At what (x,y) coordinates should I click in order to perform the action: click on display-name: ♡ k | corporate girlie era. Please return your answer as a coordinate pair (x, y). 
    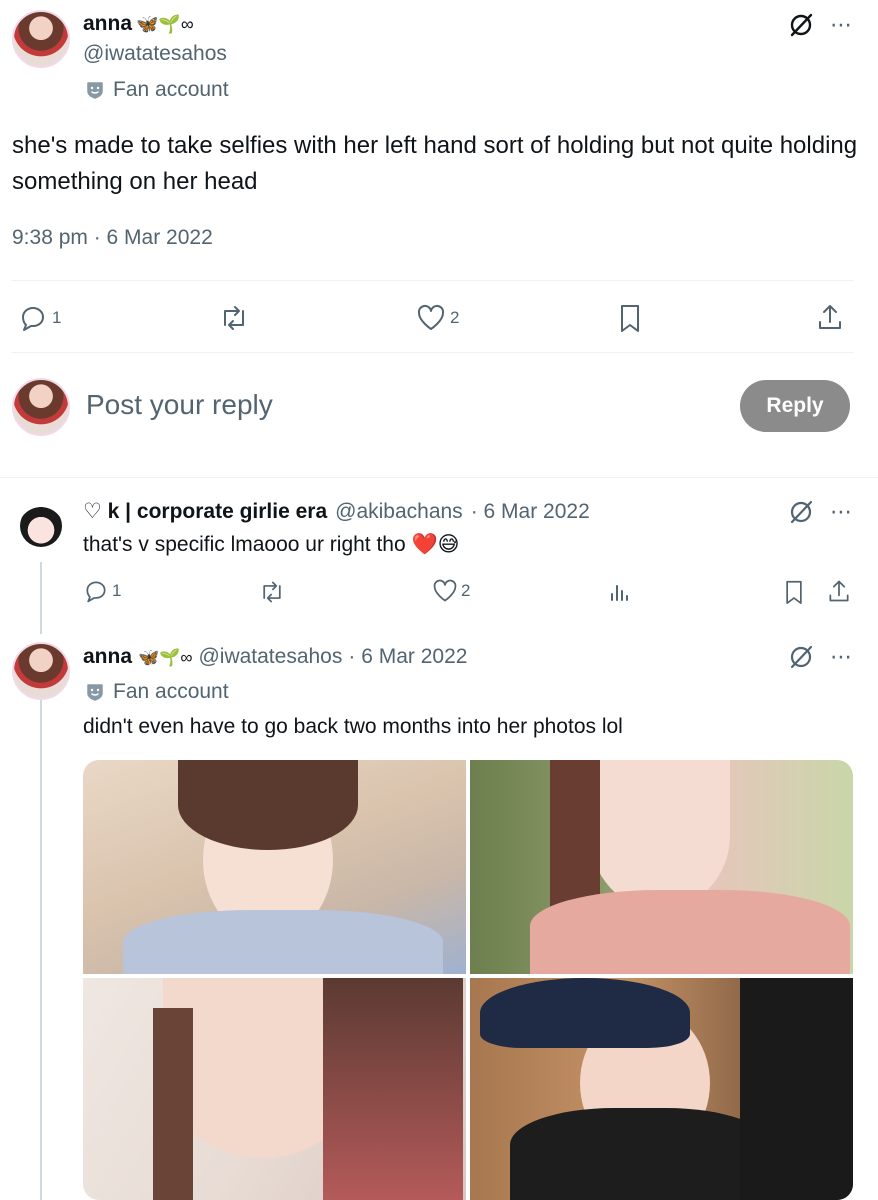
    Looking at the image, I should click on (205, 511).